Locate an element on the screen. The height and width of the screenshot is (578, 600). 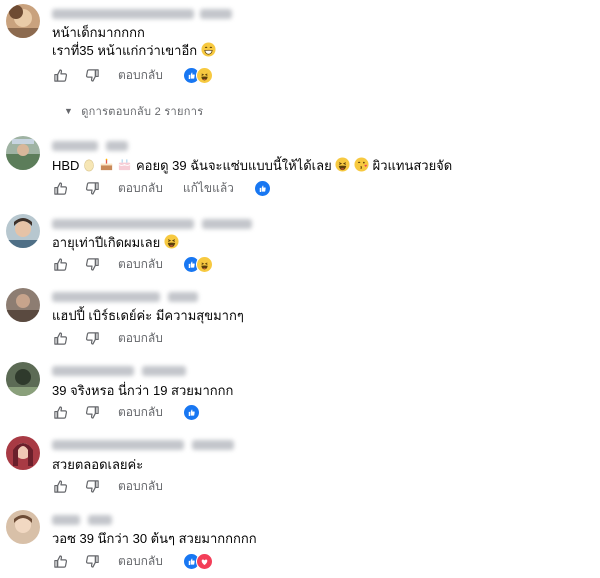
comment-text: หน้าเด็กมากกกก is located at coordinates (98, 32).